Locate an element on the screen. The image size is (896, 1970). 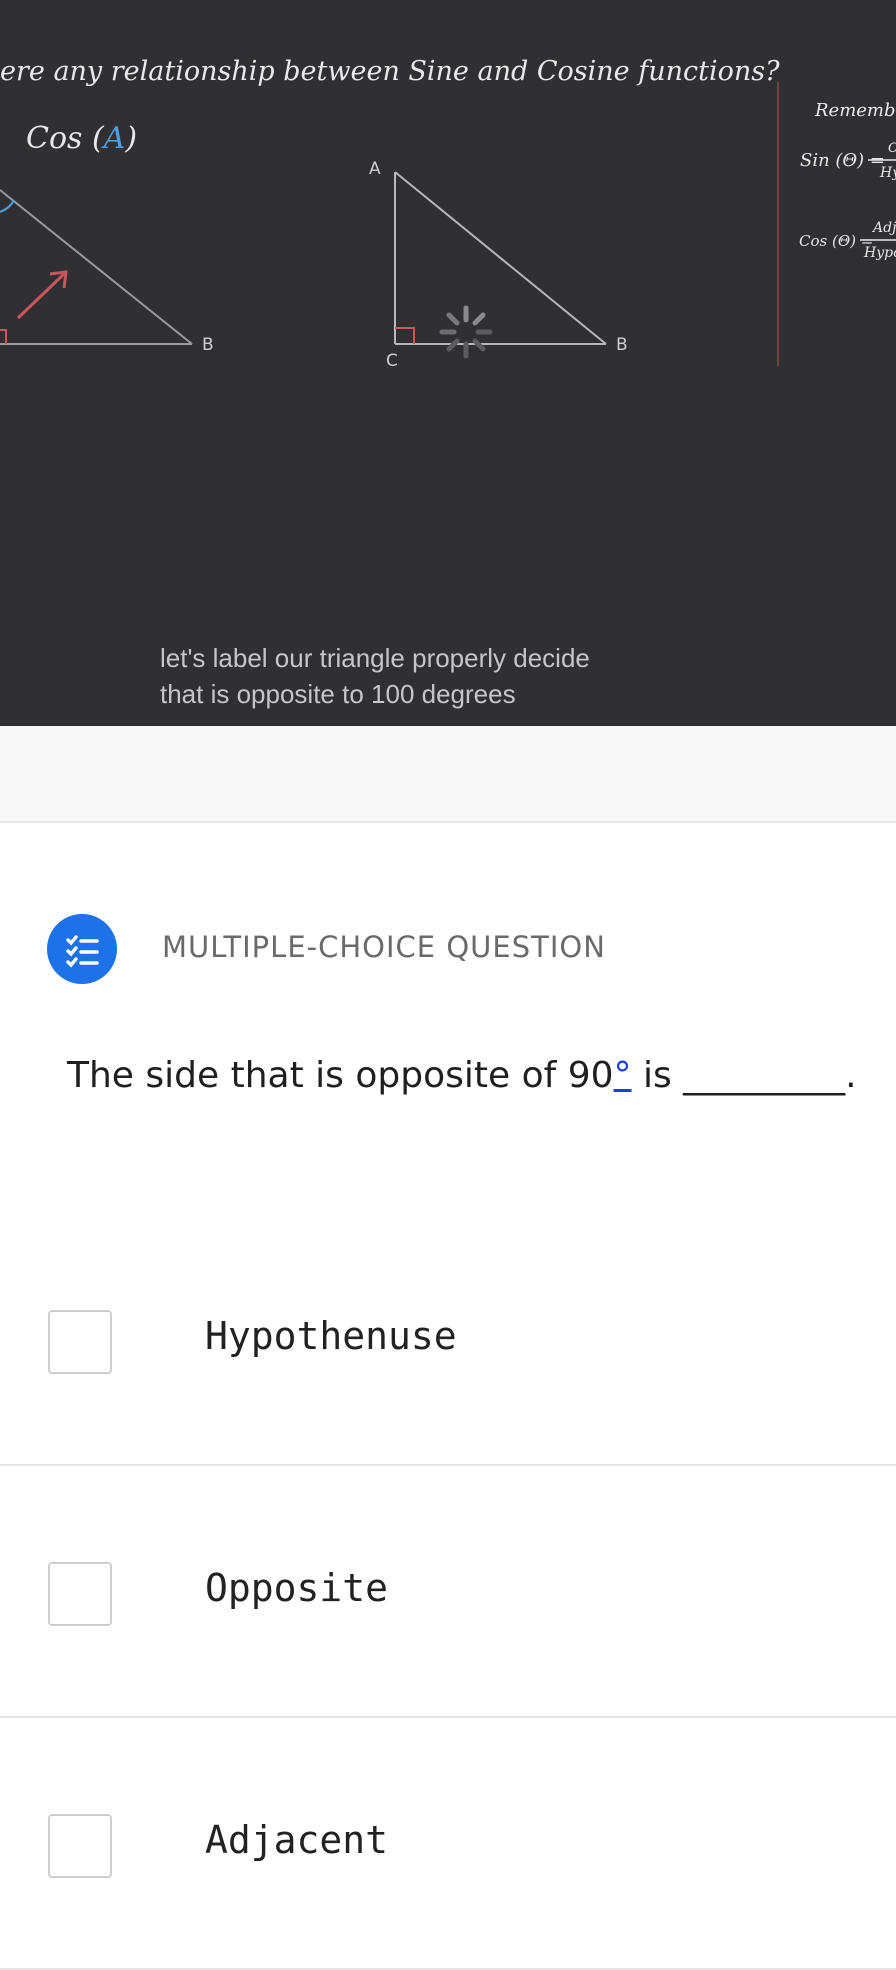
left-right-angle-mark is located at coordinates (3, 336).